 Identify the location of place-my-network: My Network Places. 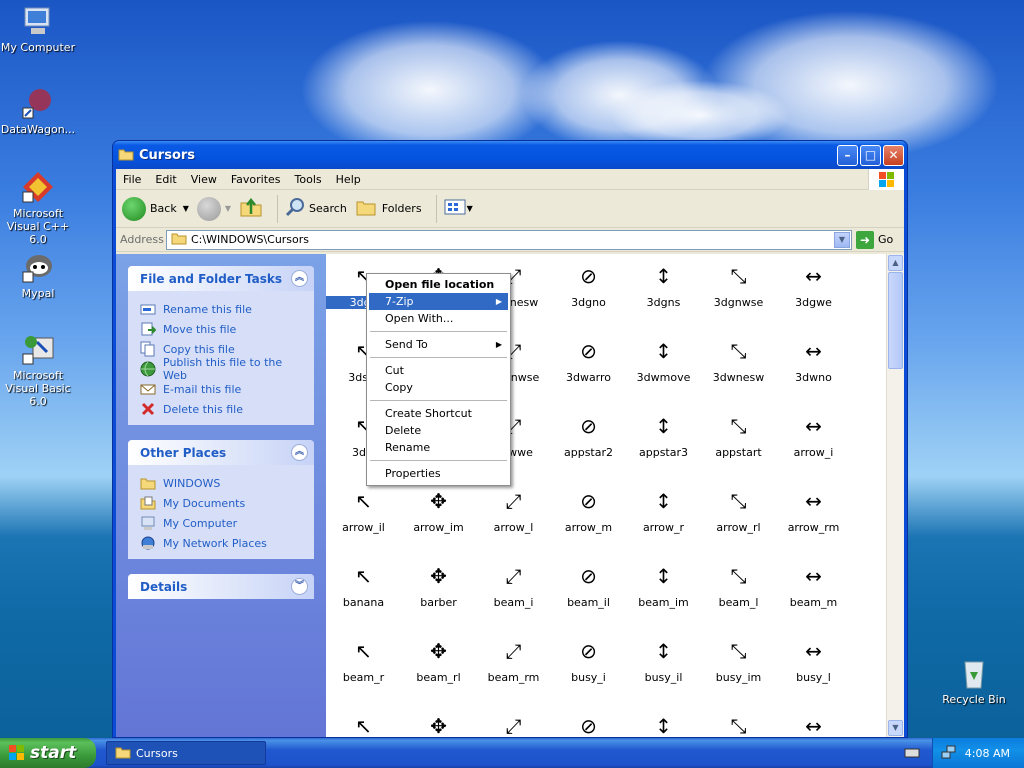
(222, 543).